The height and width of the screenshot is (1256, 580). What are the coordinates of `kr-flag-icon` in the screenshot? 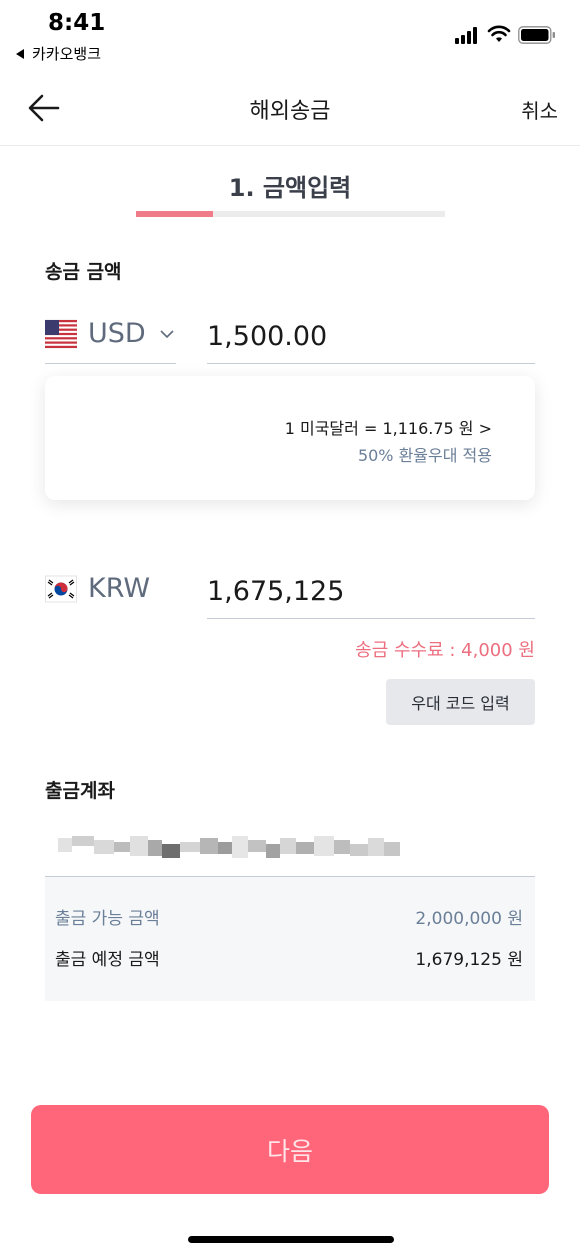 It's located at (61, 589).